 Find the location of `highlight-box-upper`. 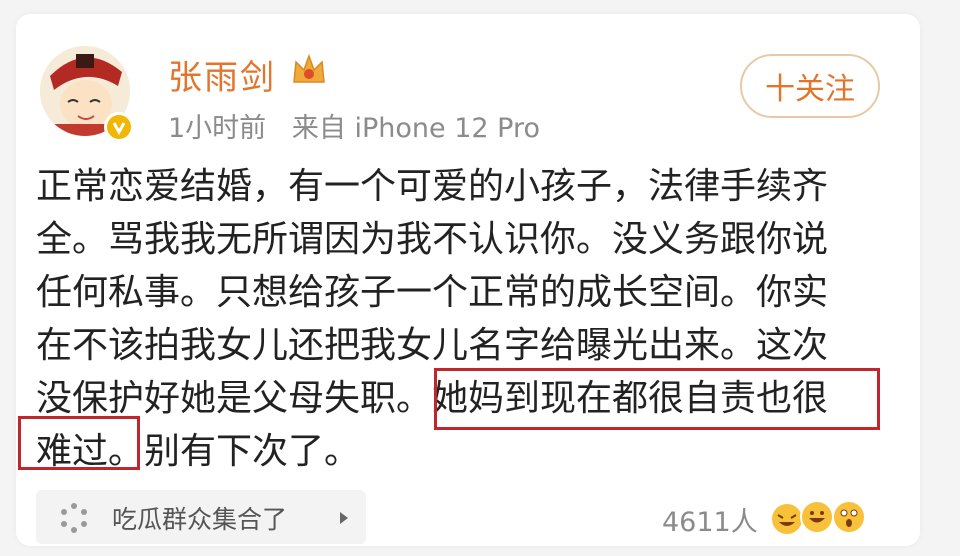

highlight-box-upper is located at coordinates (657, 399).